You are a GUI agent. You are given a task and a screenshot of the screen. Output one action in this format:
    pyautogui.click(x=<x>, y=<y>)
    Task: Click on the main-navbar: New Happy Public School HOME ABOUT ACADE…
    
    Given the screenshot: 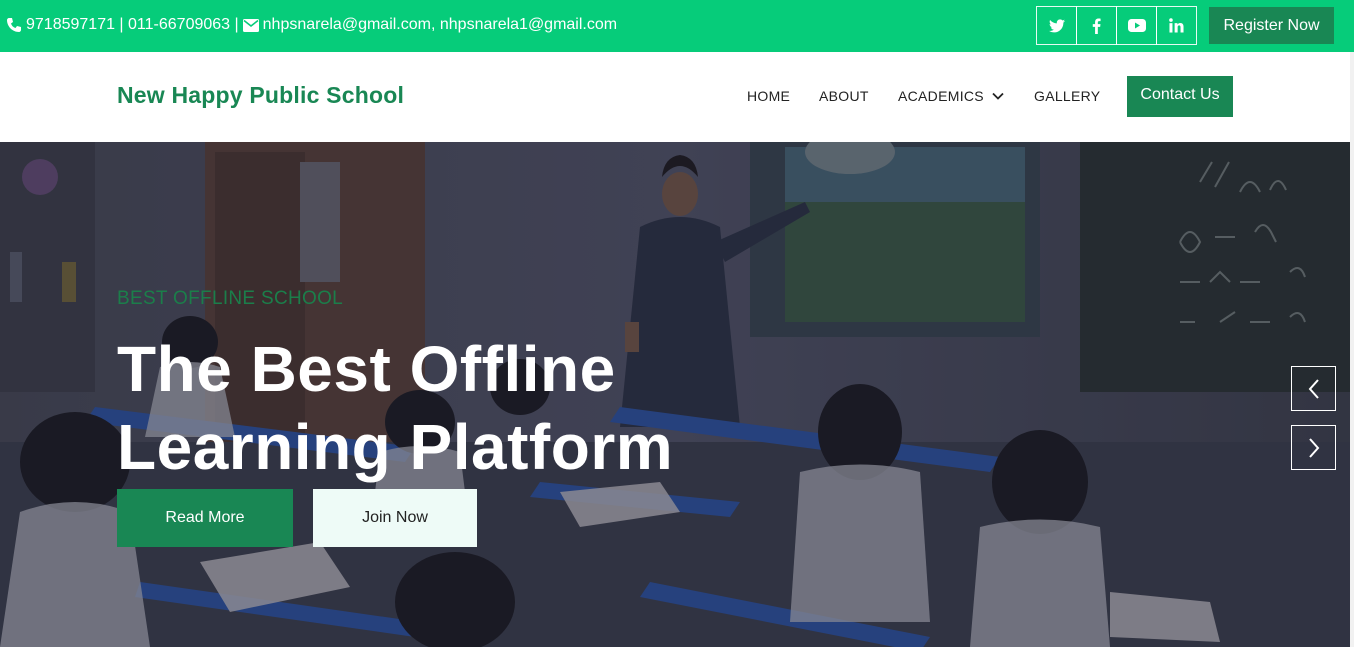 What is the action you would take?
    pyautogui.click(x=675, y=97)
    